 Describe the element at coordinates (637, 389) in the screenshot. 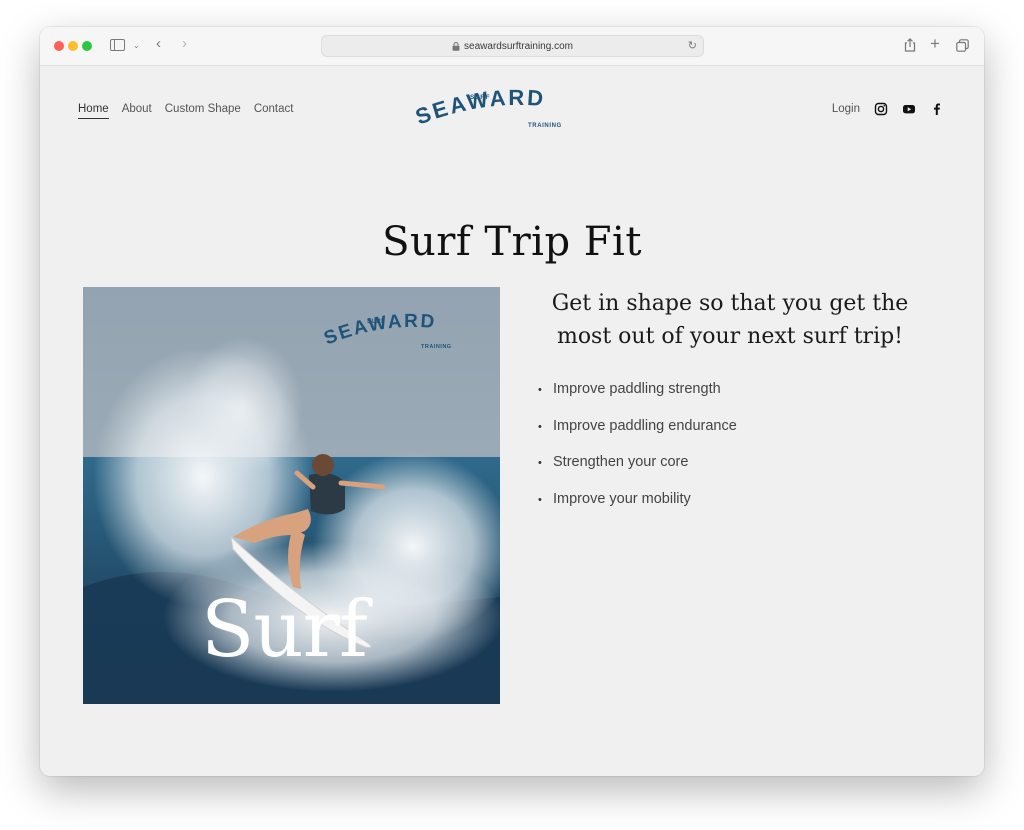

I see `list-item-text: Improve paddling strength` at that location.